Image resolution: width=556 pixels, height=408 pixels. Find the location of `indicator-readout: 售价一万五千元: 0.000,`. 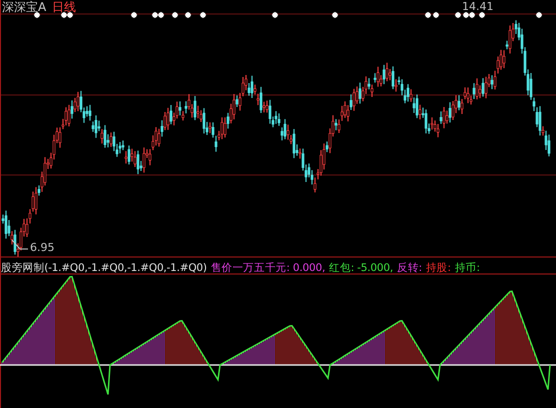

indicator-readout: 售价一万五千元: 0.000, is located at coordinates (268, 268).